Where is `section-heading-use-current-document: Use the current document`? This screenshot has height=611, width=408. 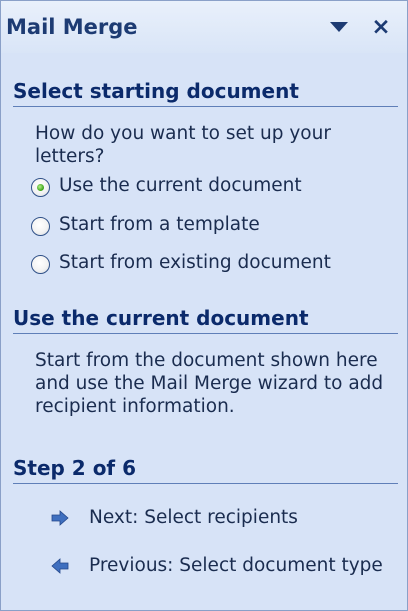
section-heading-use-current-document: Use the current document is located at coordinates (205, 320).